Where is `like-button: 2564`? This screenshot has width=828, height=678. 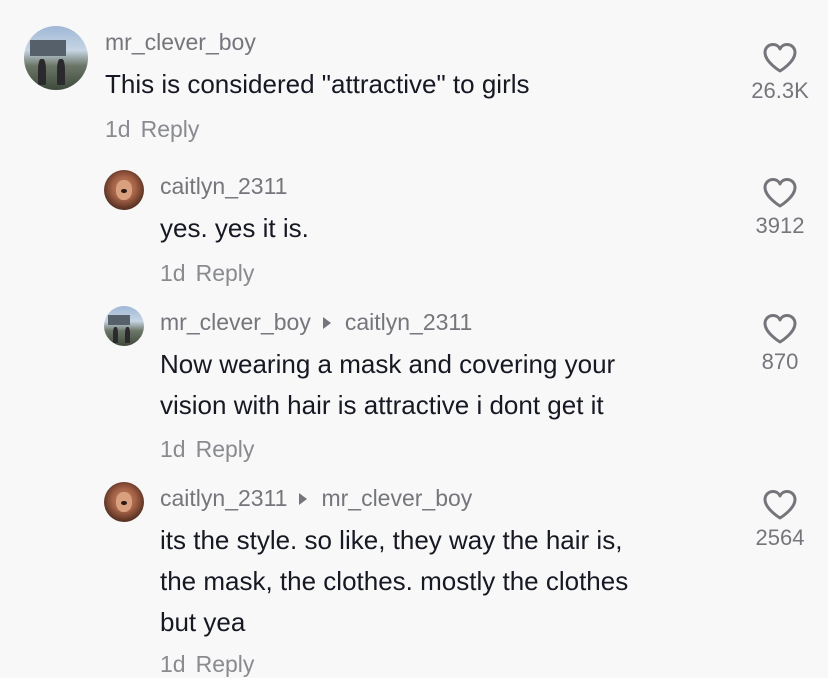 like-button: 2564 is located at coordinates (780, 520).